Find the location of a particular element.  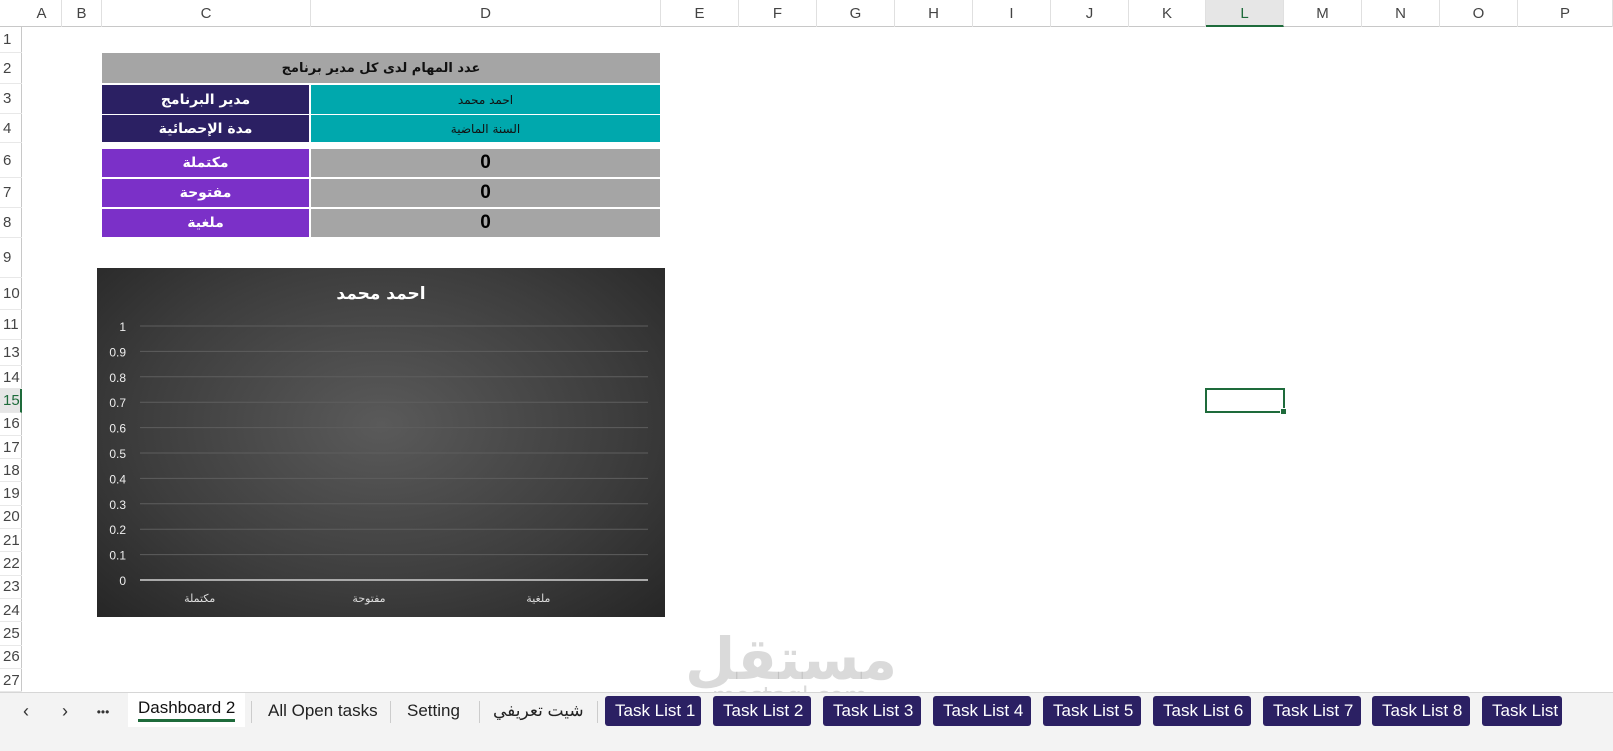

y-tick-label: 0.2 is located at coordinates (117, 530).